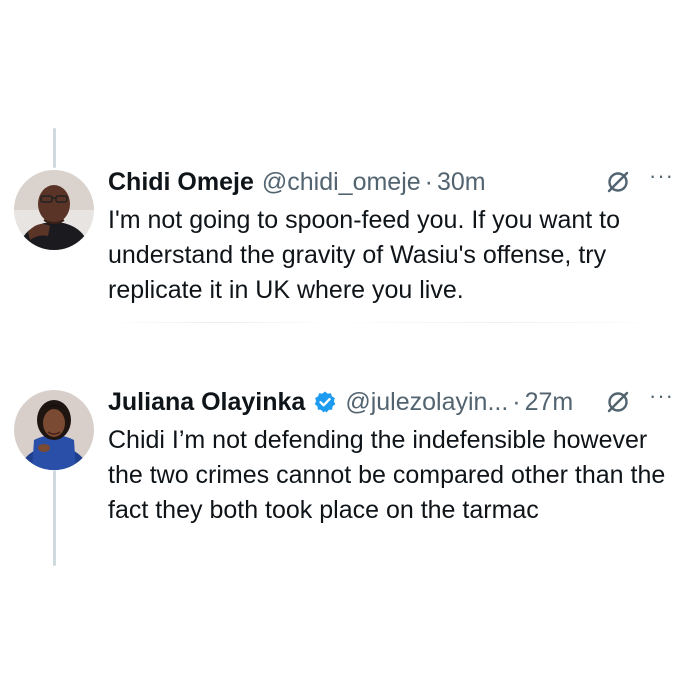 This screenshot has width=696, height=696. Describe the element at coordinates (54, 148) in the screenshot. I see `thread-line-top` at that location.